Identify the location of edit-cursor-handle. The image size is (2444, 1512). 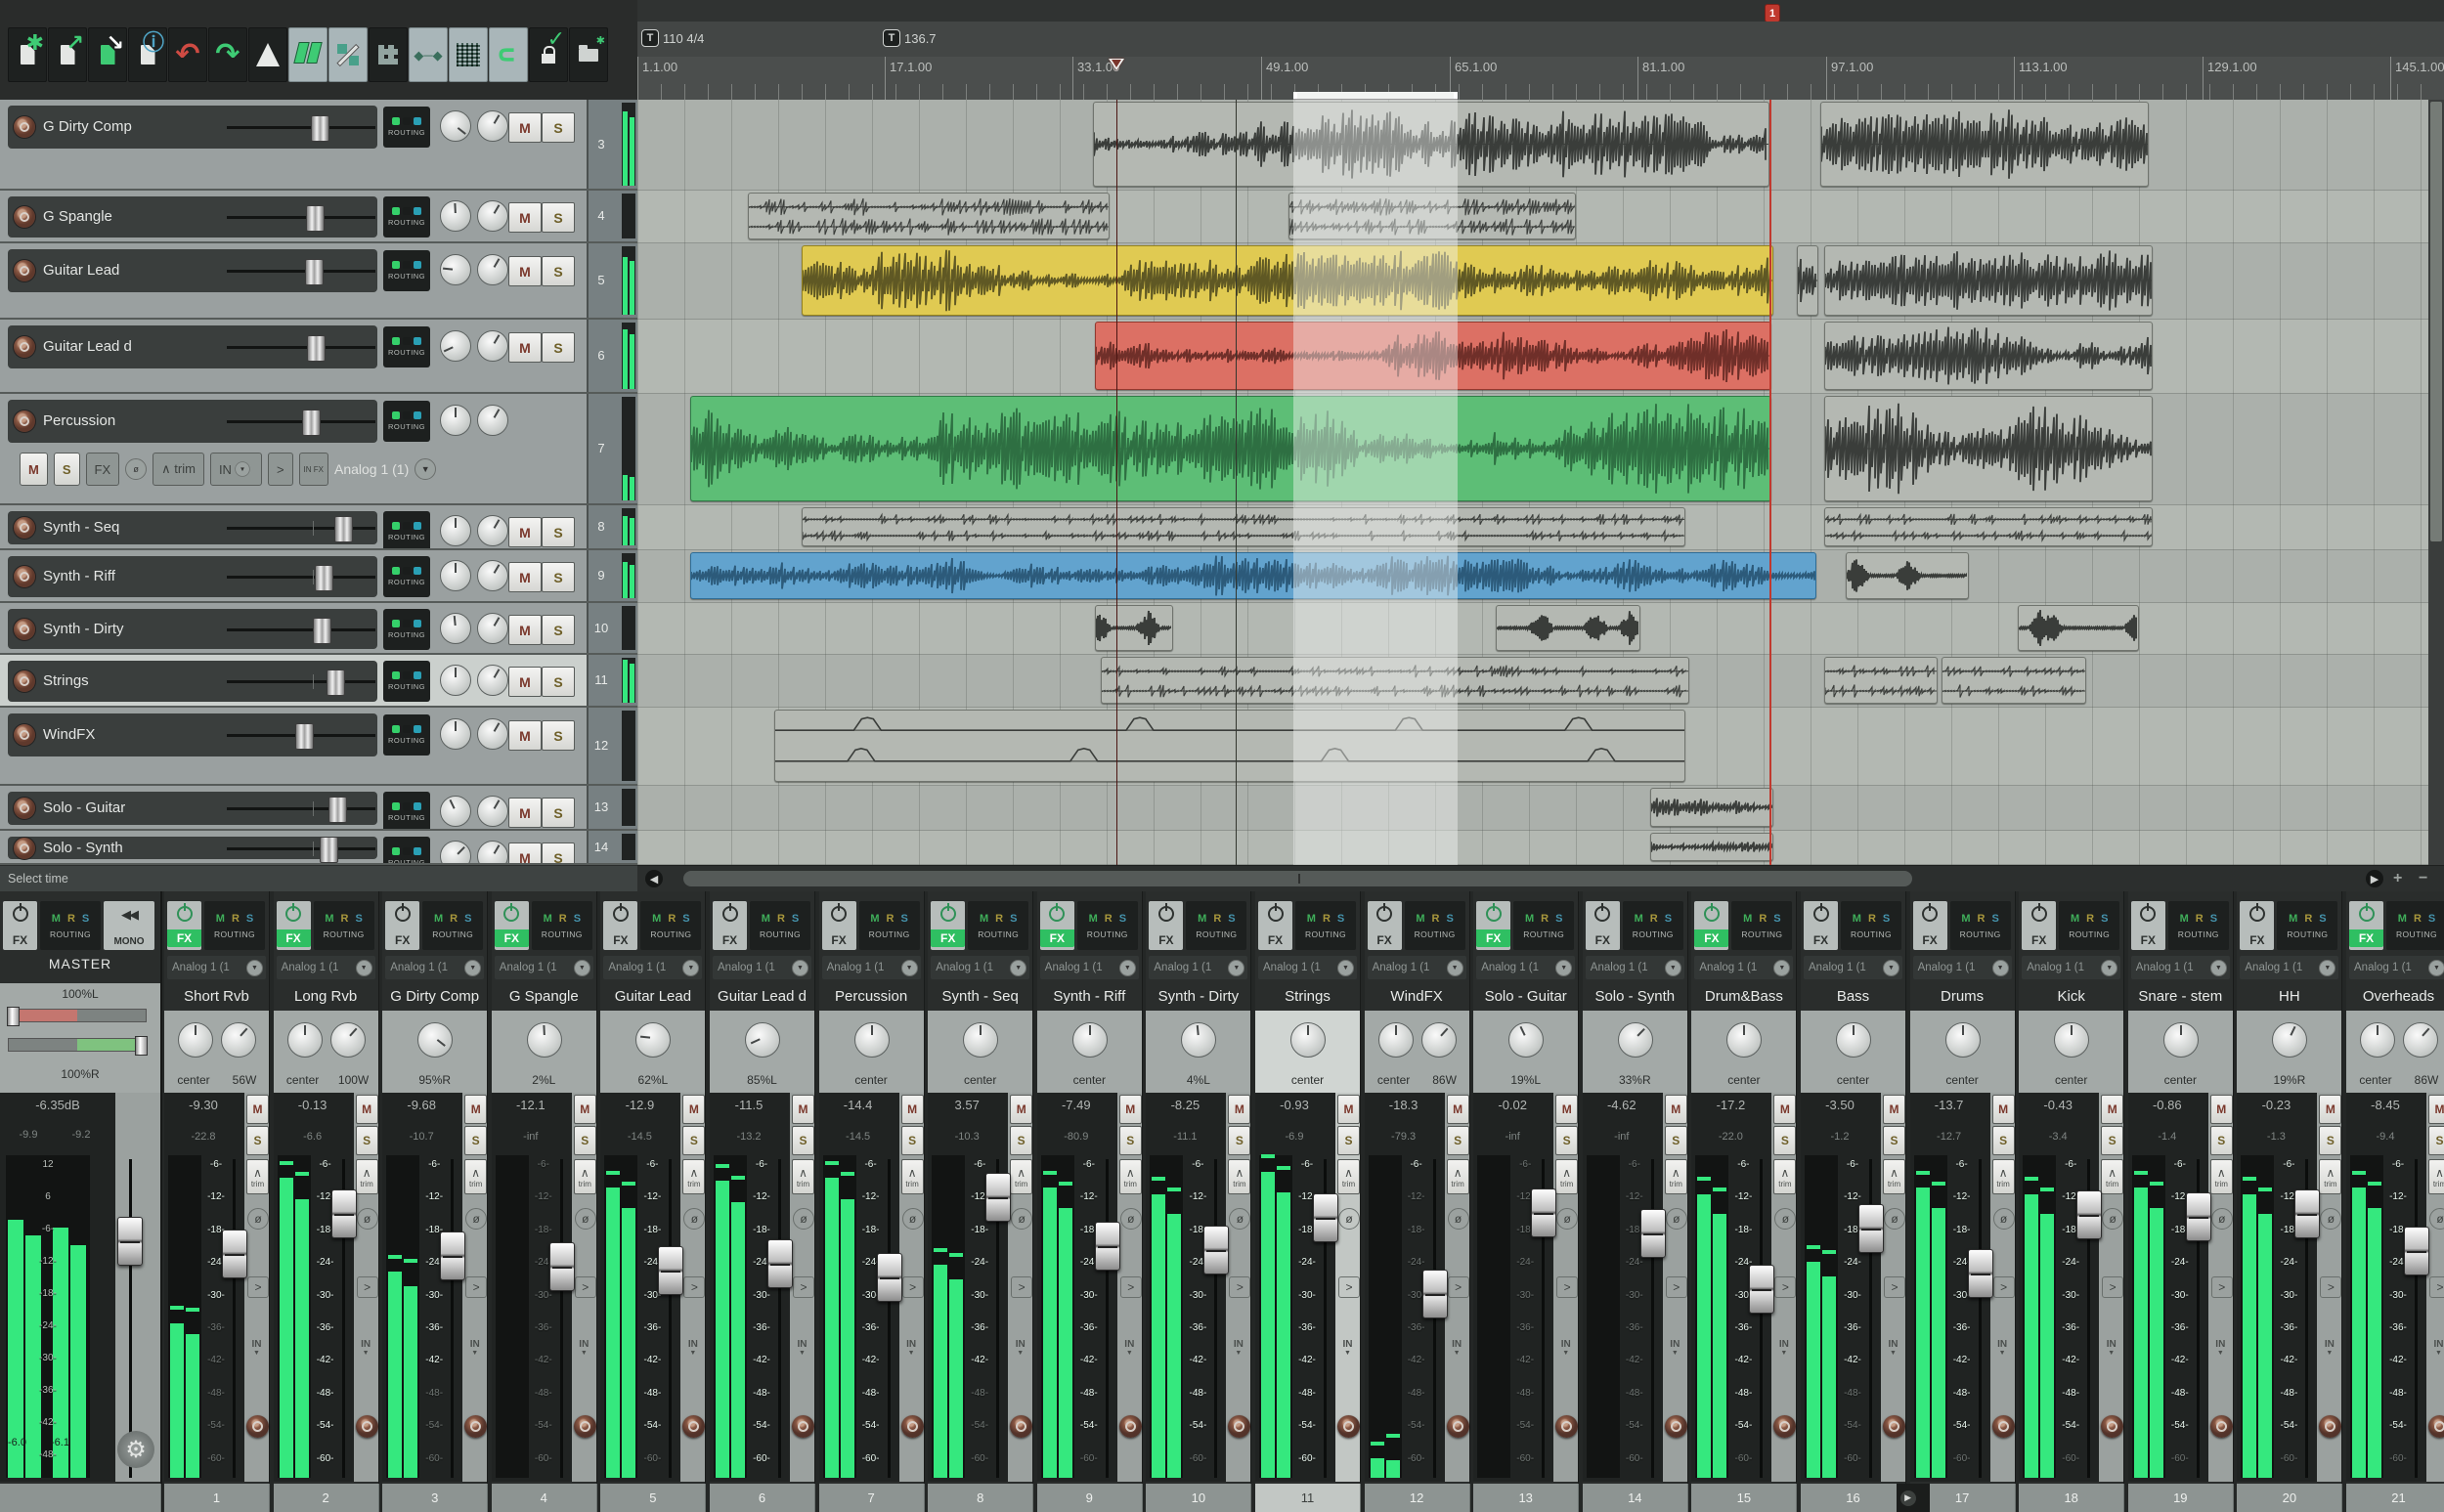
(1116, 64).